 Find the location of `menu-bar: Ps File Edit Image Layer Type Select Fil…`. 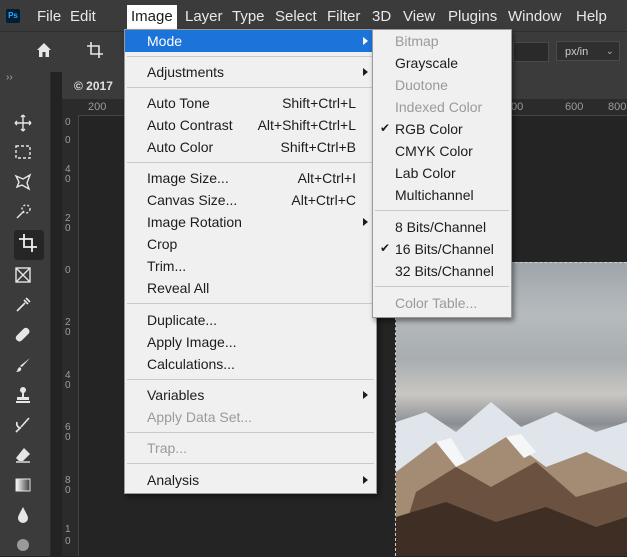

menu-bar: Ps File Edit Image Layer Type Select Fil… is located at coordinates (313, 15).